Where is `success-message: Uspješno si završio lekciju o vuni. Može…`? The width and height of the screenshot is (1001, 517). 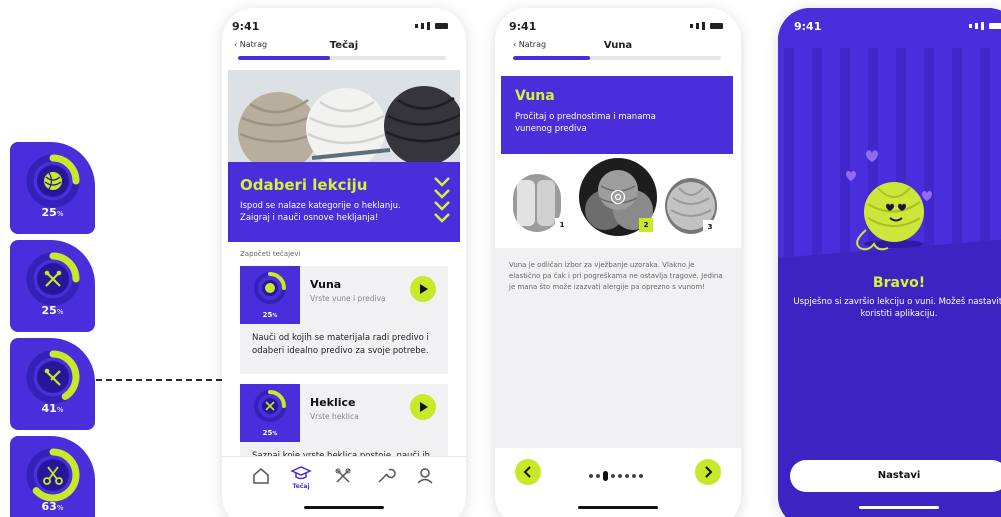
success-message: Uspješno si završio lekciju o vuni. Može… is located at coordinates (897, 308).